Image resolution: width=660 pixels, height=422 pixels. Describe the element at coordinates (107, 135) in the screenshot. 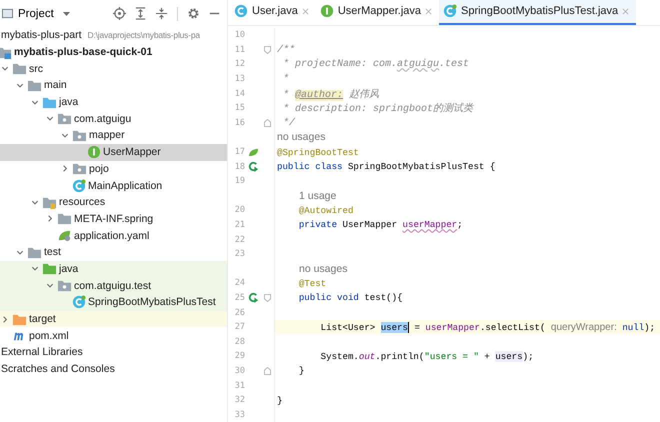

I see `tree-item: mapper` at that location.